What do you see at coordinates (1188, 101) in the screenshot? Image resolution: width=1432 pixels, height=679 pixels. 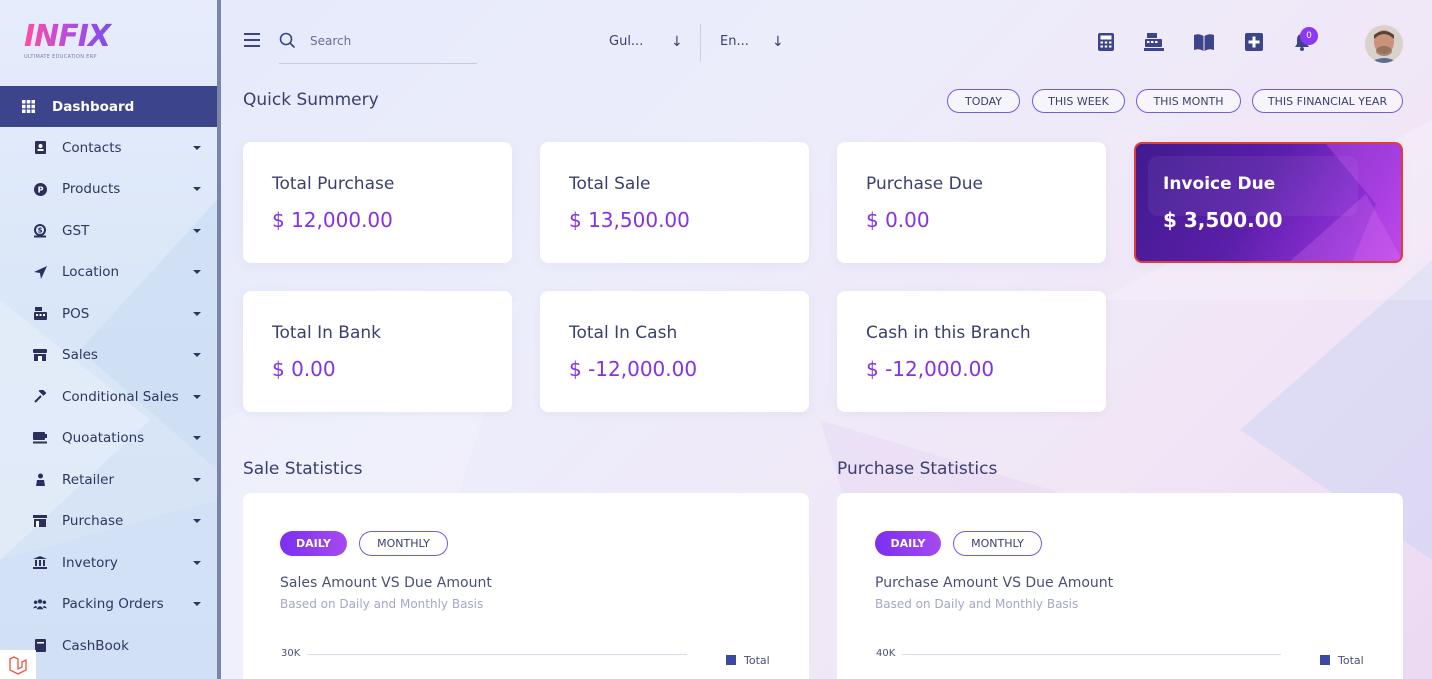 I see `filter-this-month-button: THIS MONTH` at bounding box center [1188, 101].